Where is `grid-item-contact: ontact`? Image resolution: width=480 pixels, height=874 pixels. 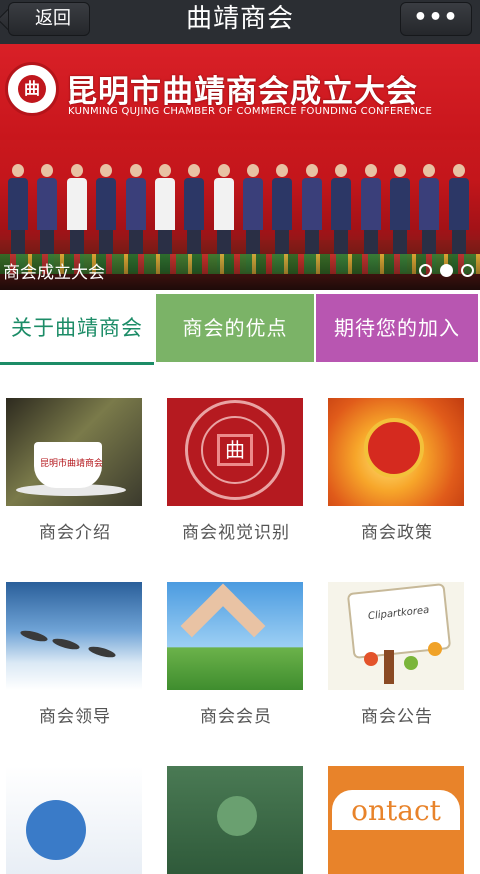 grid-item-contact: ontact is located at coordinates (397, 820).